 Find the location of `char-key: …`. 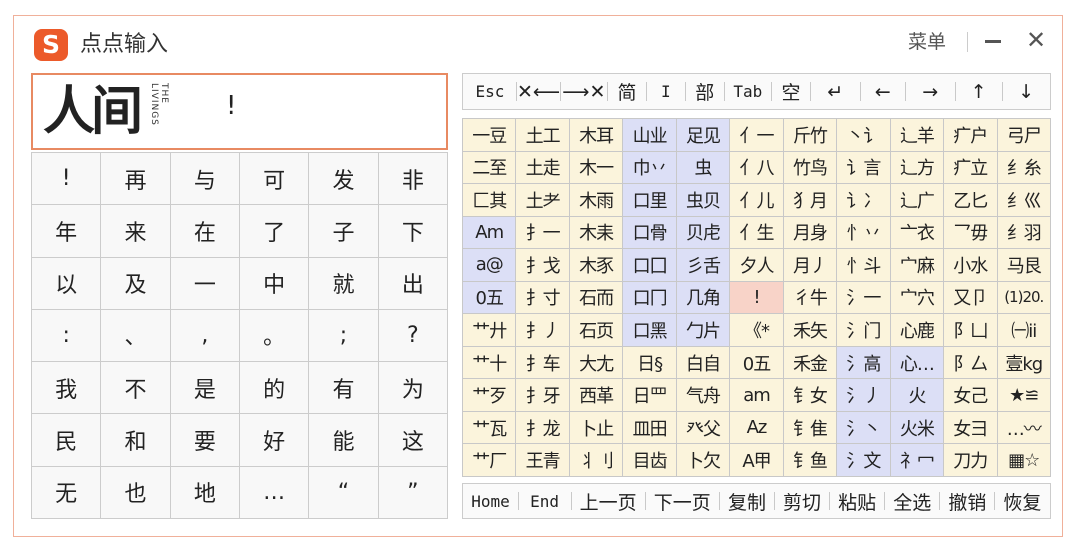

char-key: … is located at coordinates (275, 492).